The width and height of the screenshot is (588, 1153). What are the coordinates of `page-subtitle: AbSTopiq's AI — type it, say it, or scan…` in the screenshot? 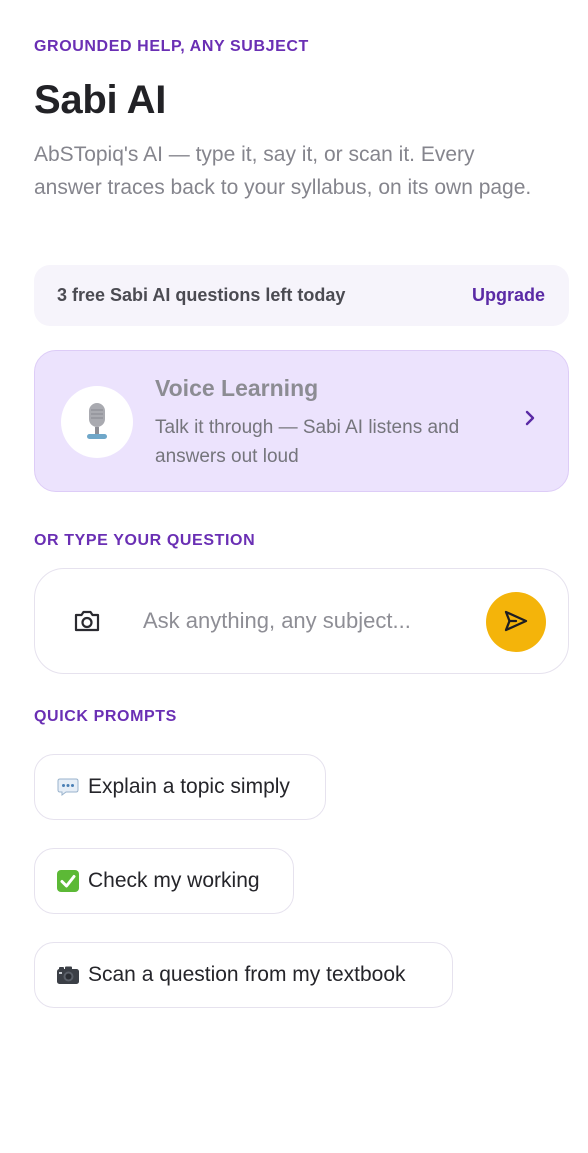 It's located at (283, 171).